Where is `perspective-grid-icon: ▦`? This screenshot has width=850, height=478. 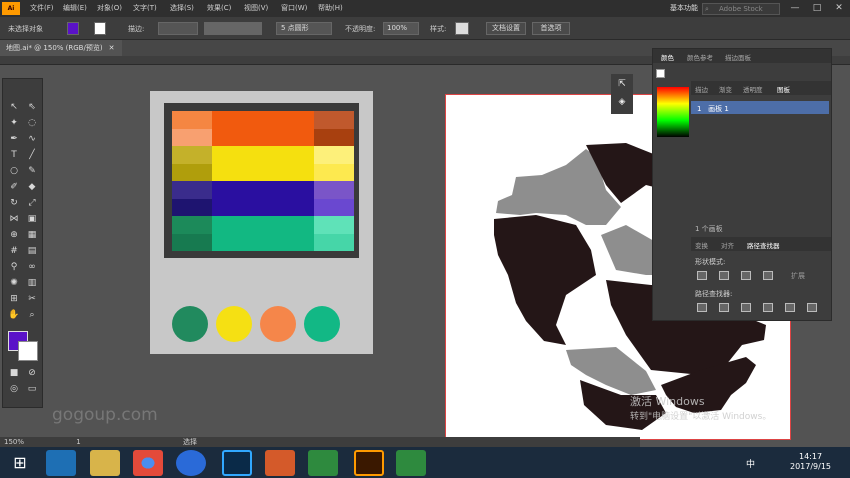 perspective-grid-icon: ▦ is located at coordinates (32, 235).